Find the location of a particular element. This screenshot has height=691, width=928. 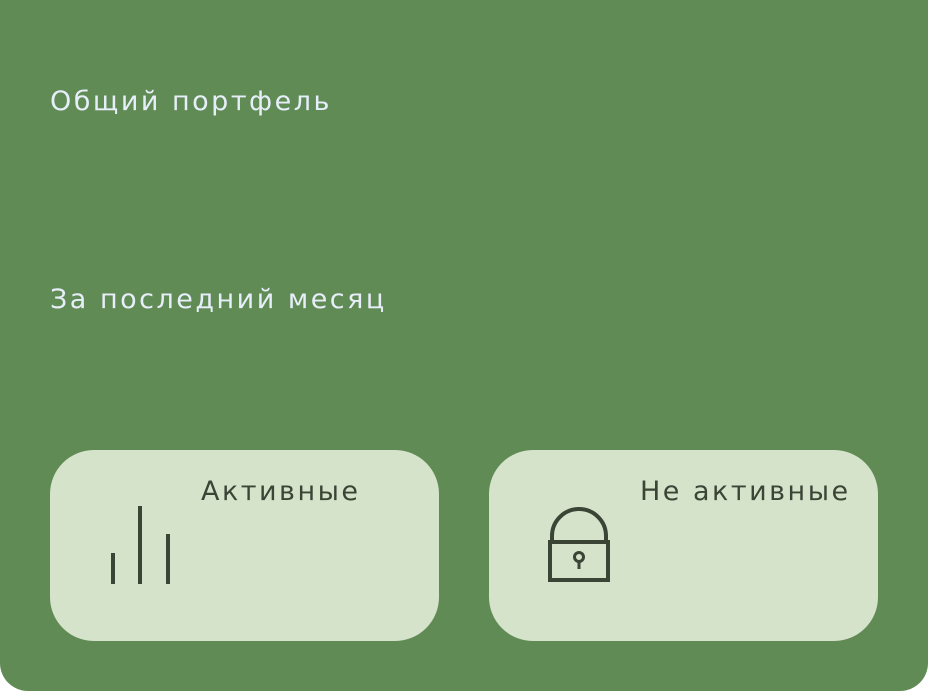

inactive-card-label: Не активные is located at coordinates (745, 491).